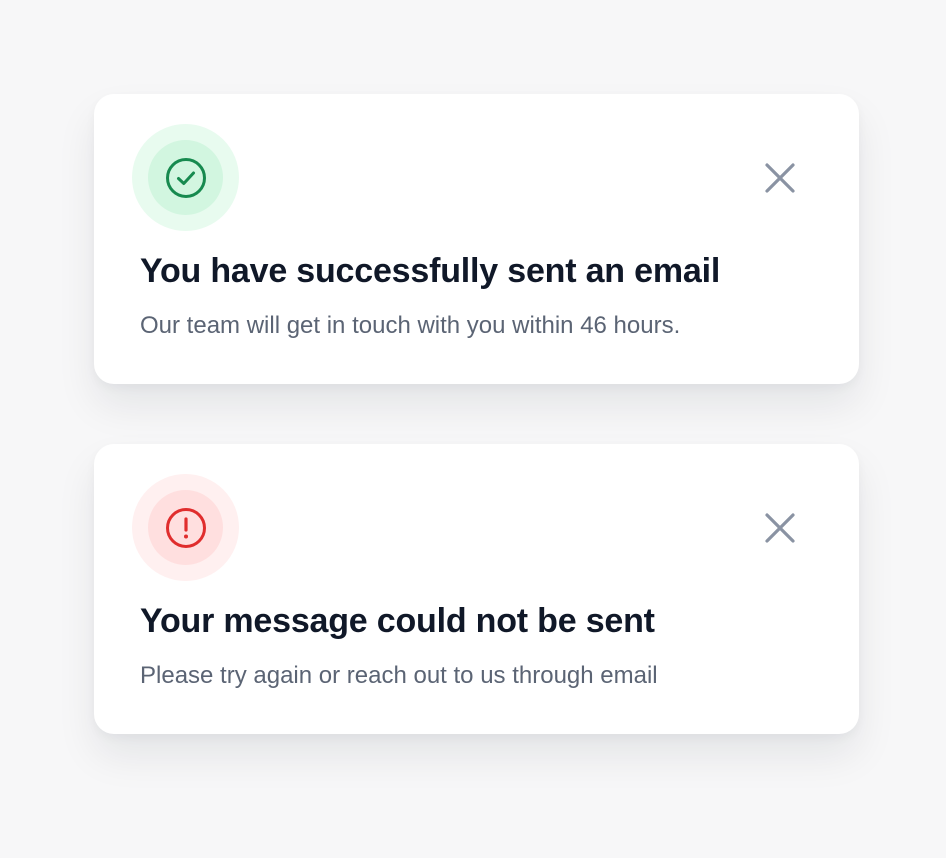 The height and width of the screenshot is (858, 946). I want to click on toast-title: You have successfully sent an email, so click(430, 271).